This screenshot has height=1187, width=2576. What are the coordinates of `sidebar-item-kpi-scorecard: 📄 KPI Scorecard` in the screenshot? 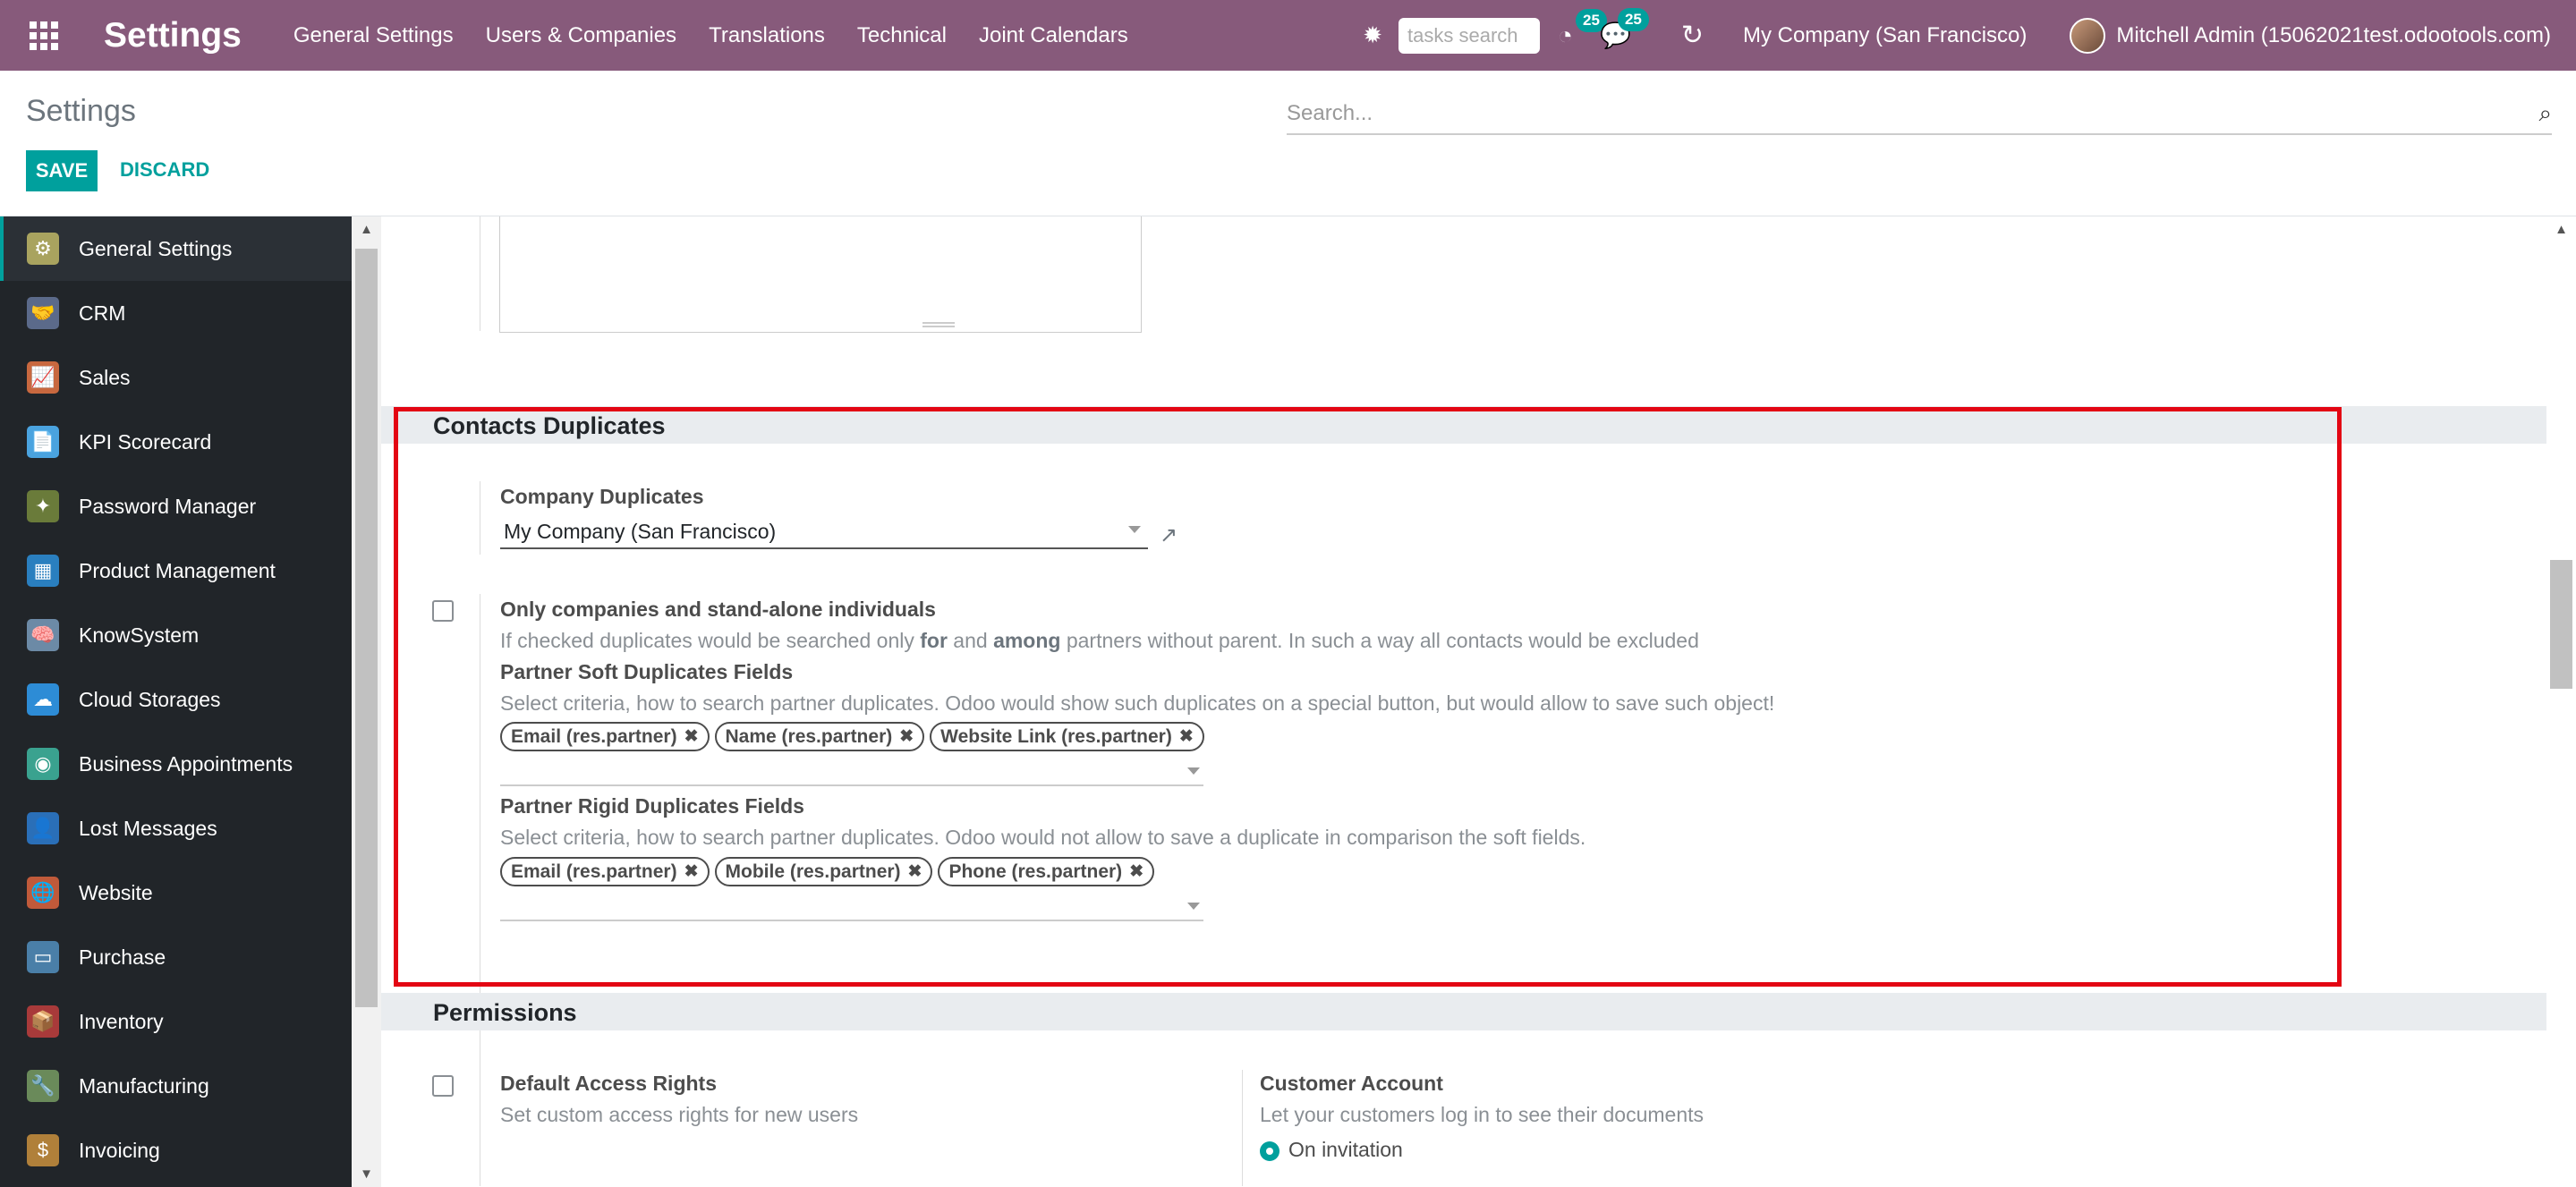 It's located at (176, 442).